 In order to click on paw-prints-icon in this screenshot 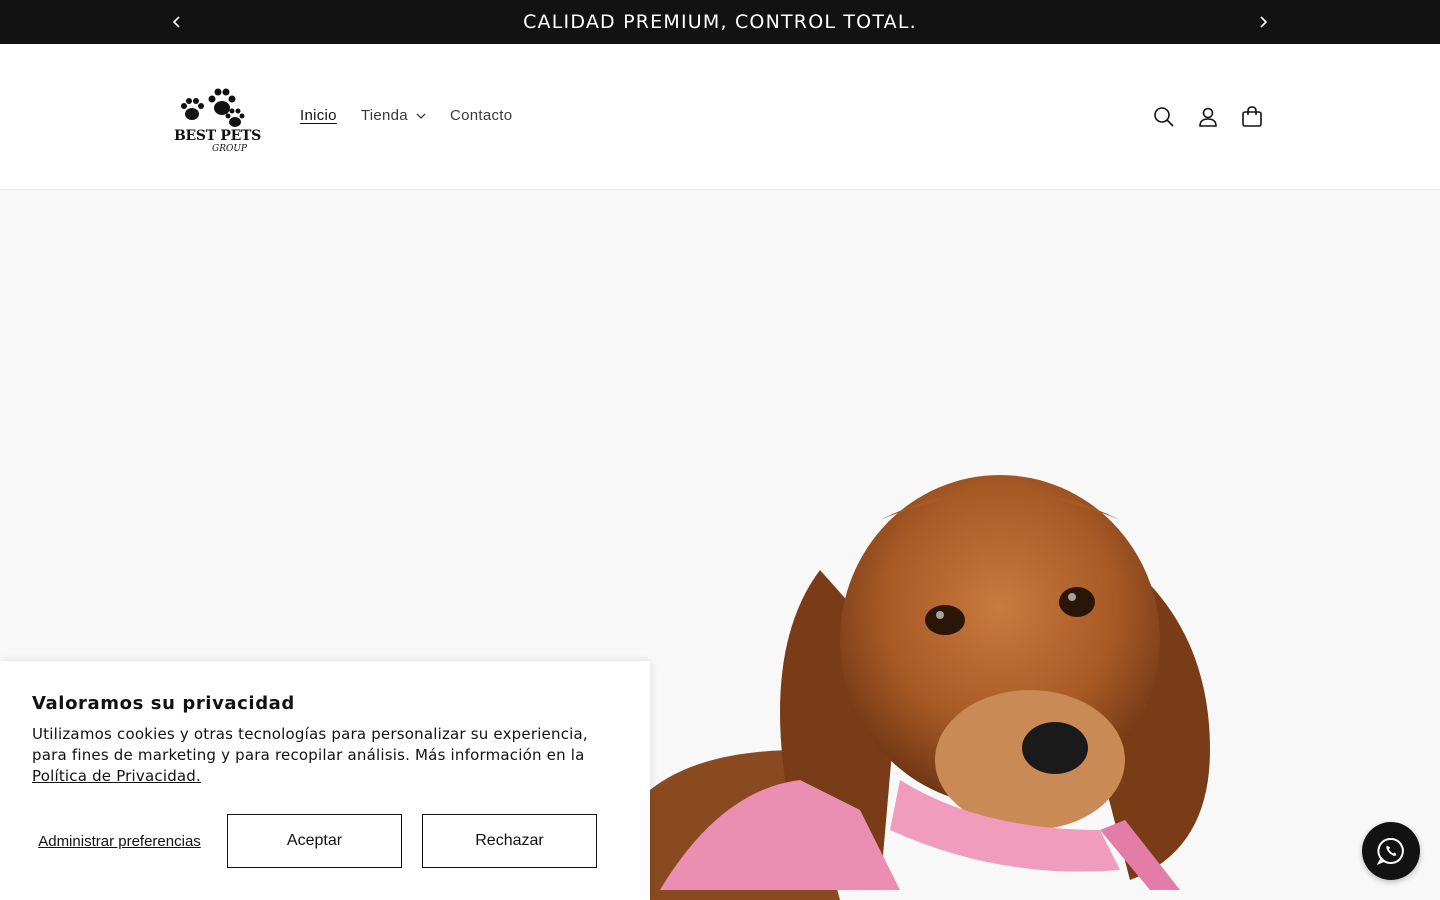, I will do `click(213, 107)`.